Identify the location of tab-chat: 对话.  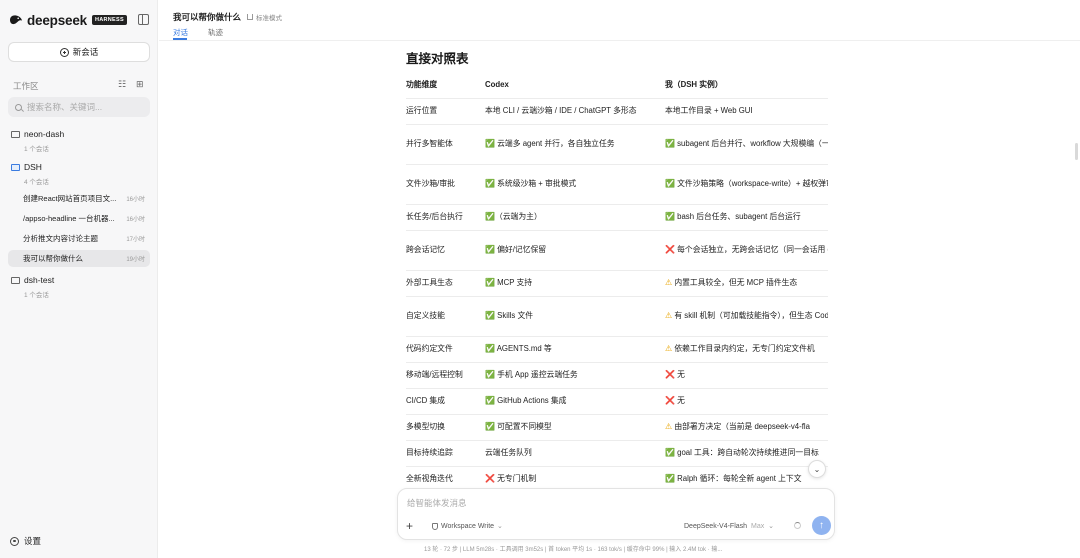
(180, 32).